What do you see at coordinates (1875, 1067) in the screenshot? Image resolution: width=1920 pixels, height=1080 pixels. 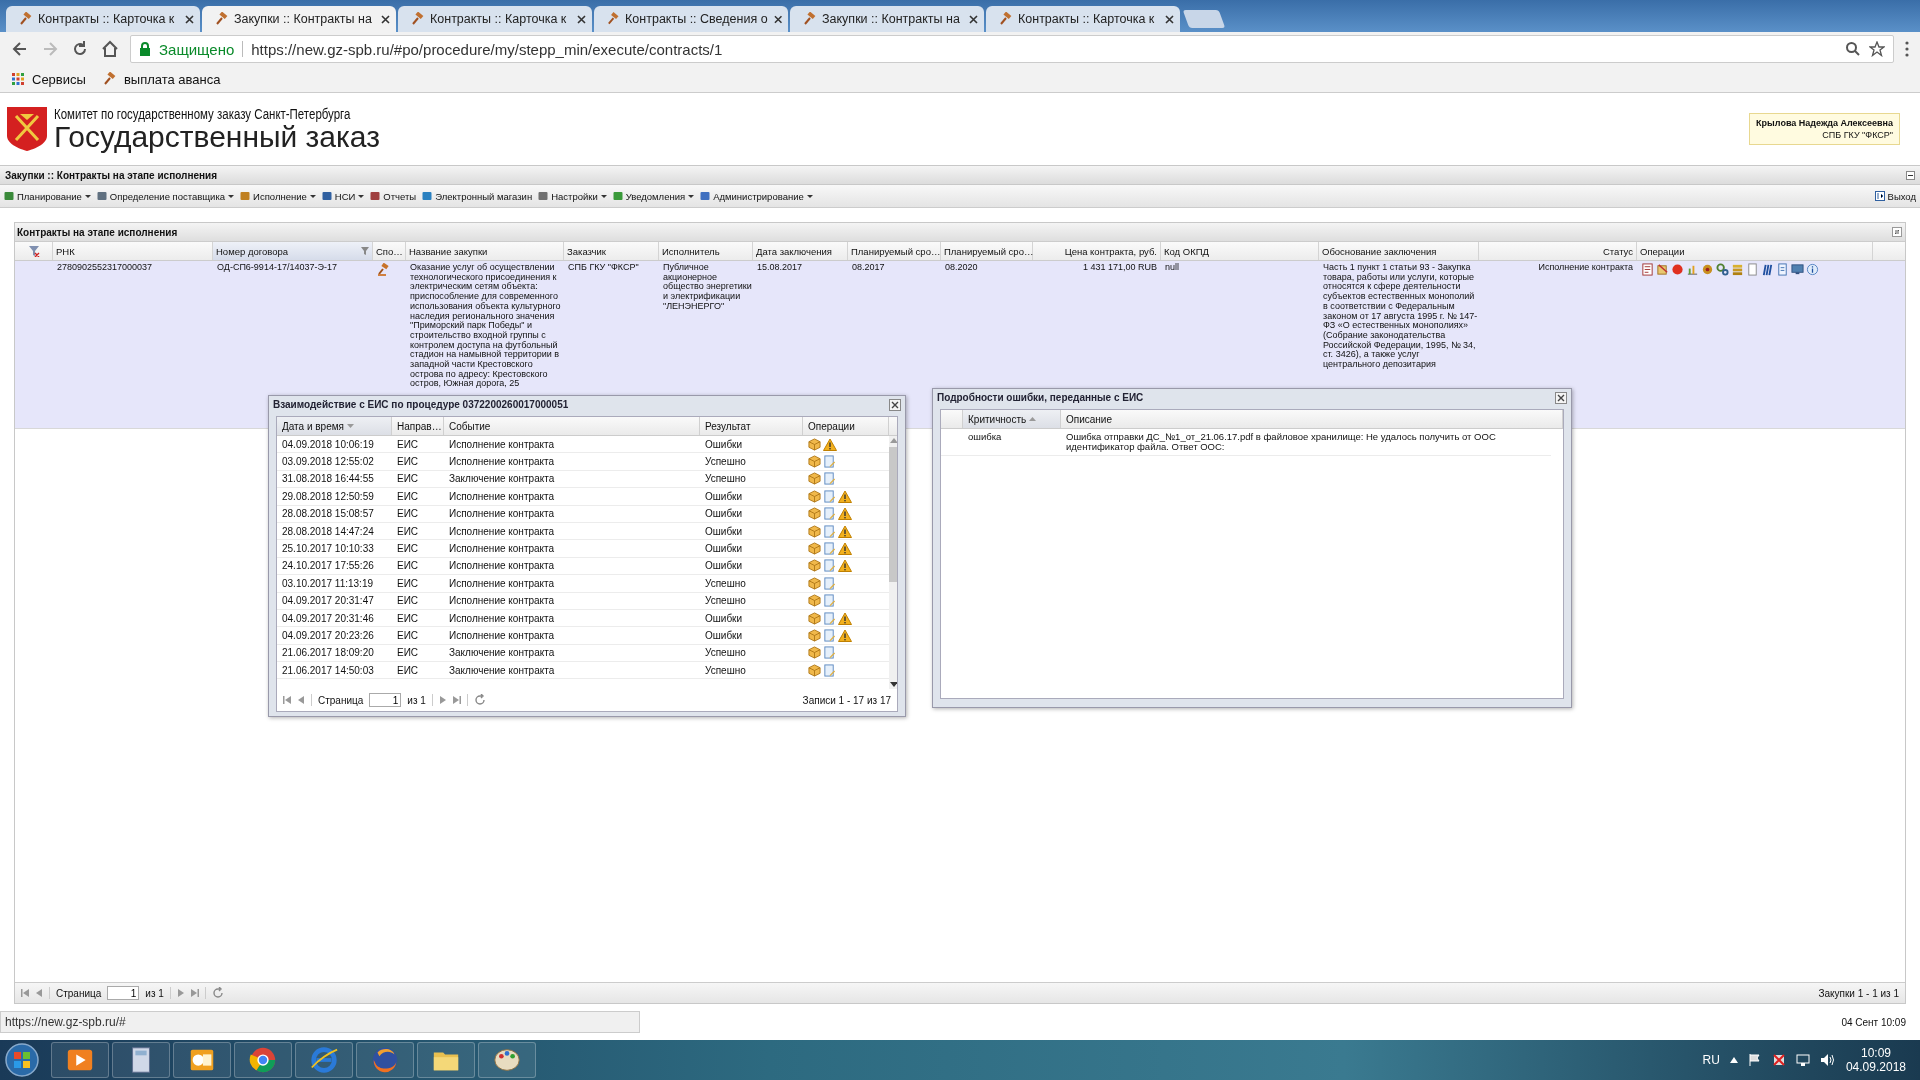 I see `clock-date: 04.09.2018` at bounding box center [1875, 1067].